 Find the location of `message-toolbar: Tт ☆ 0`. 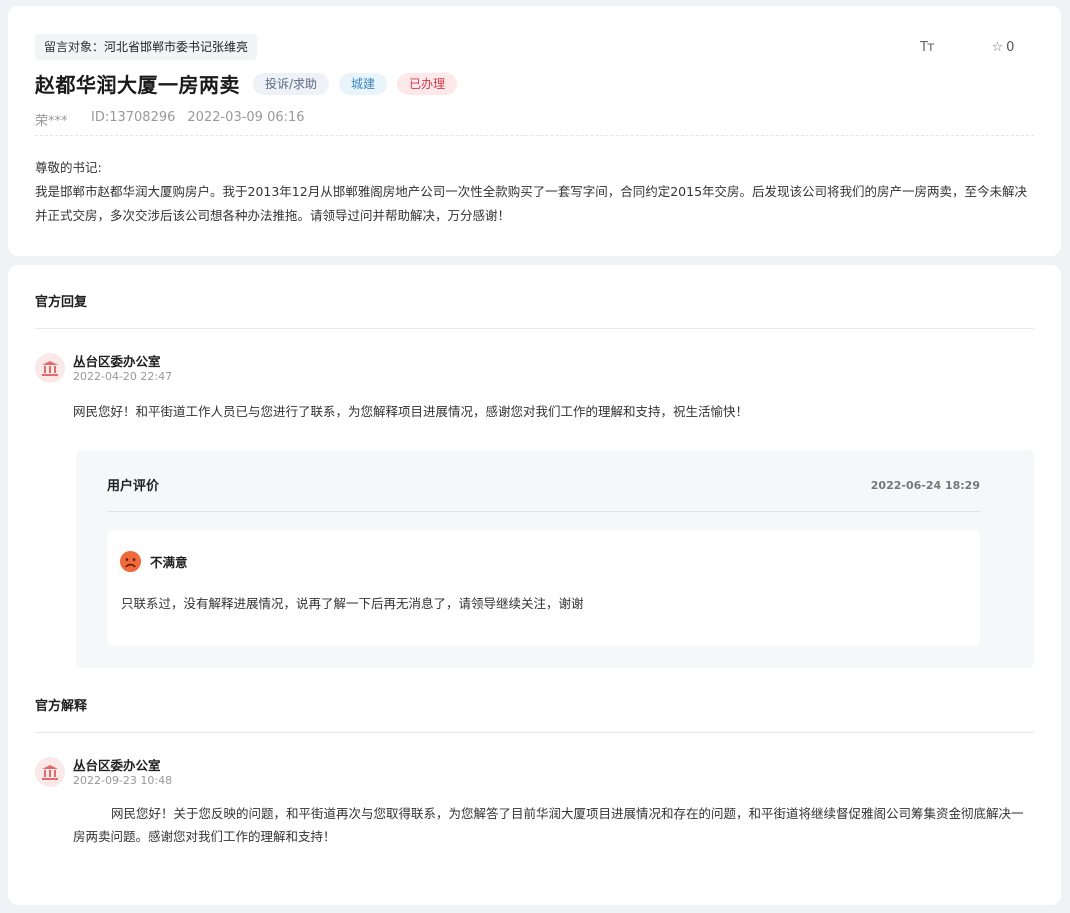

message-toolbar: Tт ☆ 0 is located at coordinates (967, 47).